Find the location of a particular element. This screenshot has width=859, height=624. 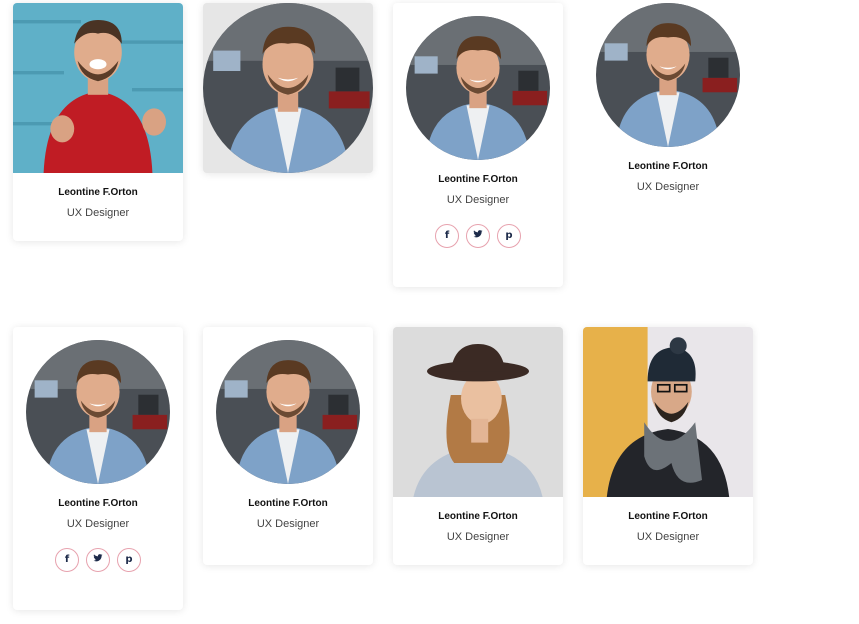

man-beanie-scarf-photo is located at coordinates (668, 412).